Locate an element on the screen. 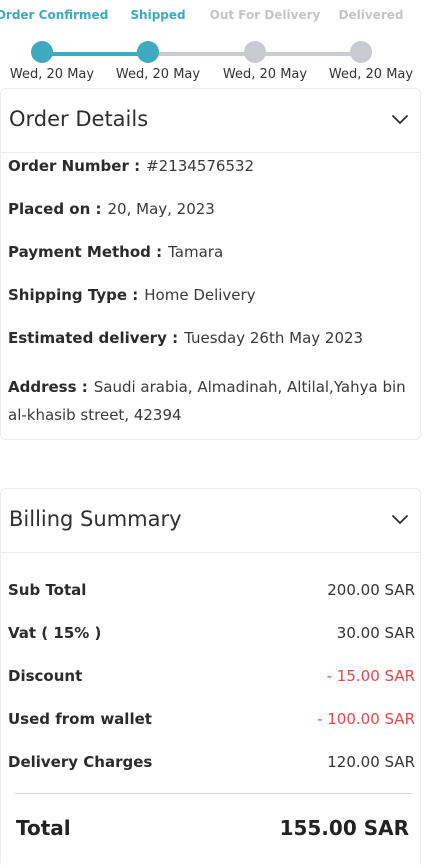  total-value: 155.00 SAR is located at coordinates (344, 828).